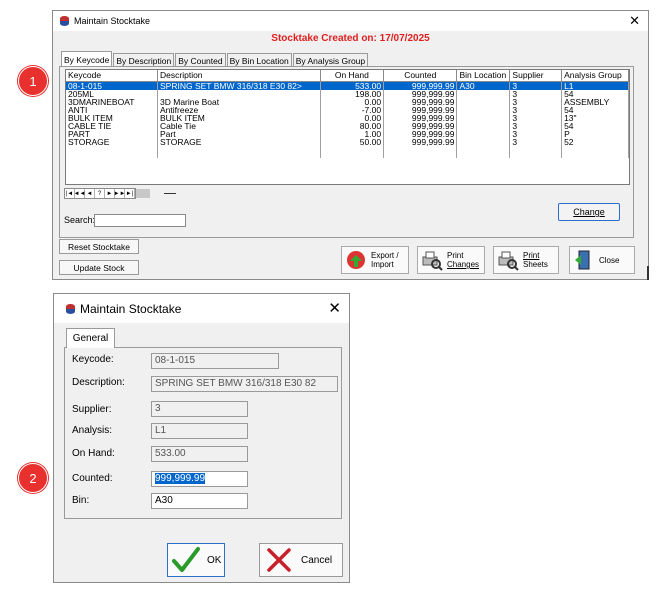 The image size is (661, 591). Describe the element at coordinates (602, 260) in the screenshot. I see `close-button: Close` at that location.